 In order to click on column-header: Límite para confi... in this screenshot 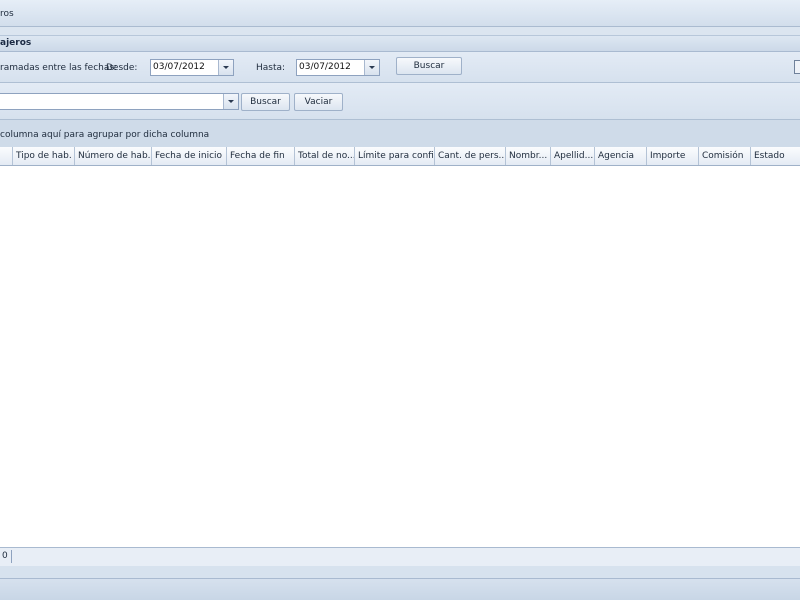, I will do `click(395, 156)`.